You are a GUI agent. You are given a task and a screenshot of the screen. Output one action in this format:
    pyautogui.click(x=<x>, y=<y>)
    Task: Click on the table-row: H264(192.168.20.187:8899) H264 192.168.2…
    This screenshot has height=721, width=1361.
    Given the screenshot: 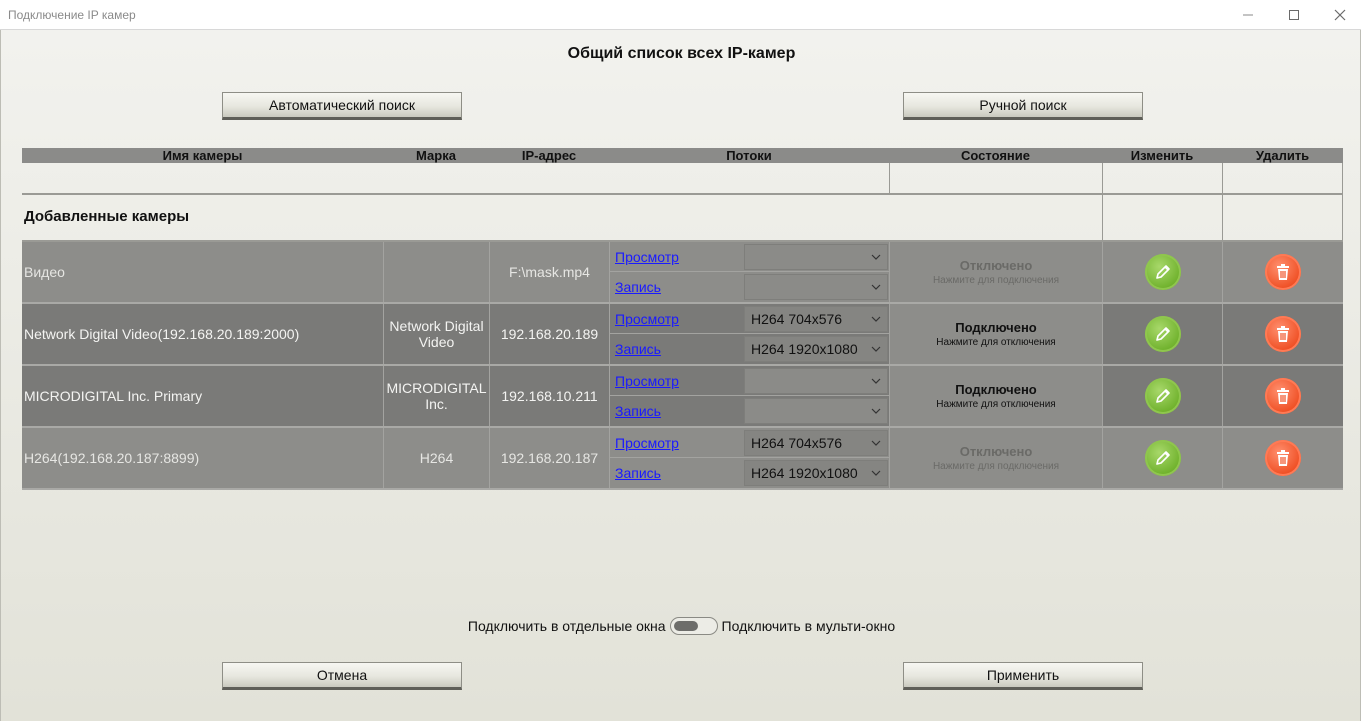 What is the action you would take?
    pyautogui.click(x=682, y=459)
    